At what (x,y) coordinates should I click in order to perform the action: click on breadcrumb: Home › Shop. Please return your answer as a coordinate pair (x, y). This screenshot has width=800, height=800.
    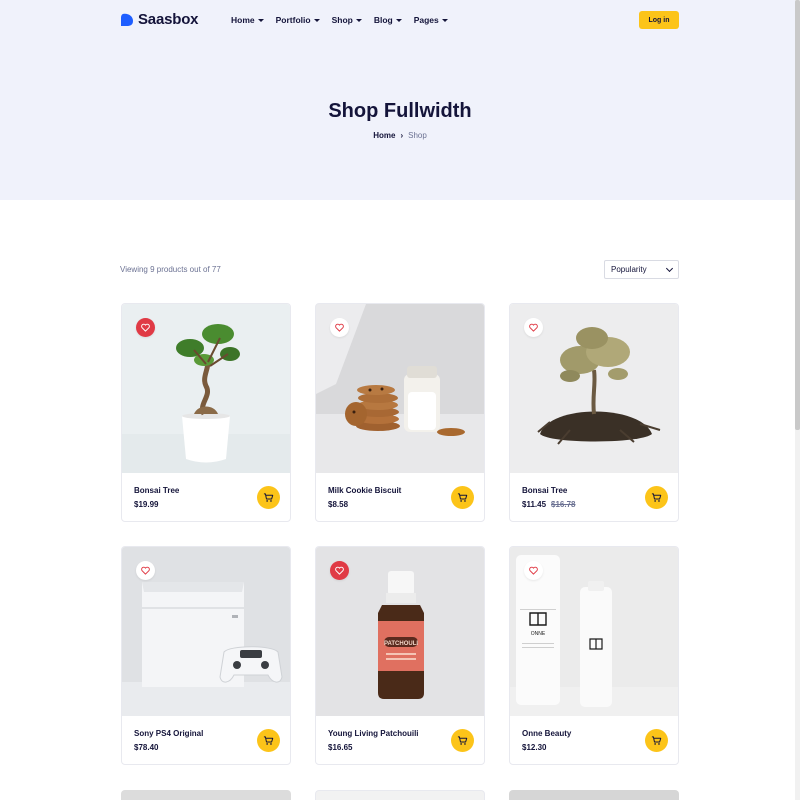
    Looking at the image, I should click on (400, 135).